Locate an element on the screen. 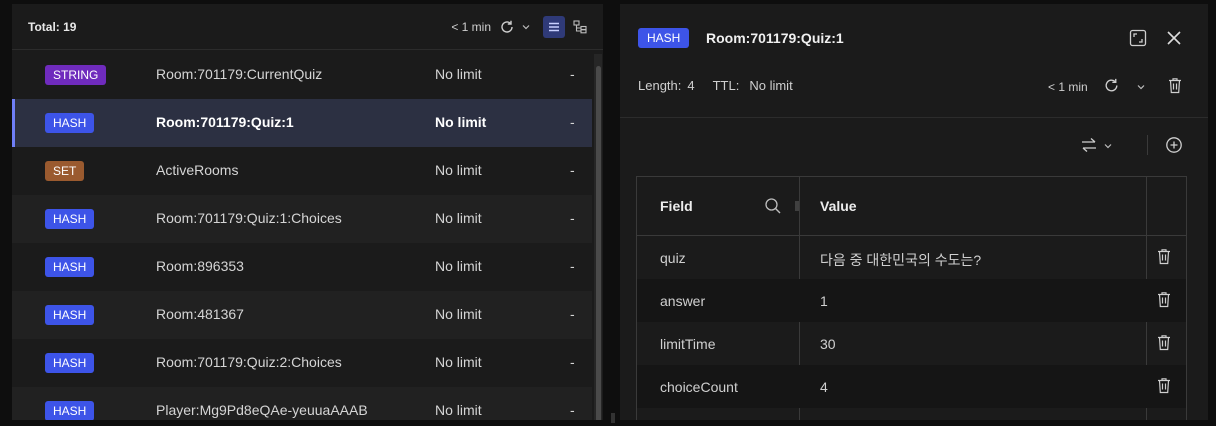  key-list-scrollbar-thumb is located at coordinates (598, 243).